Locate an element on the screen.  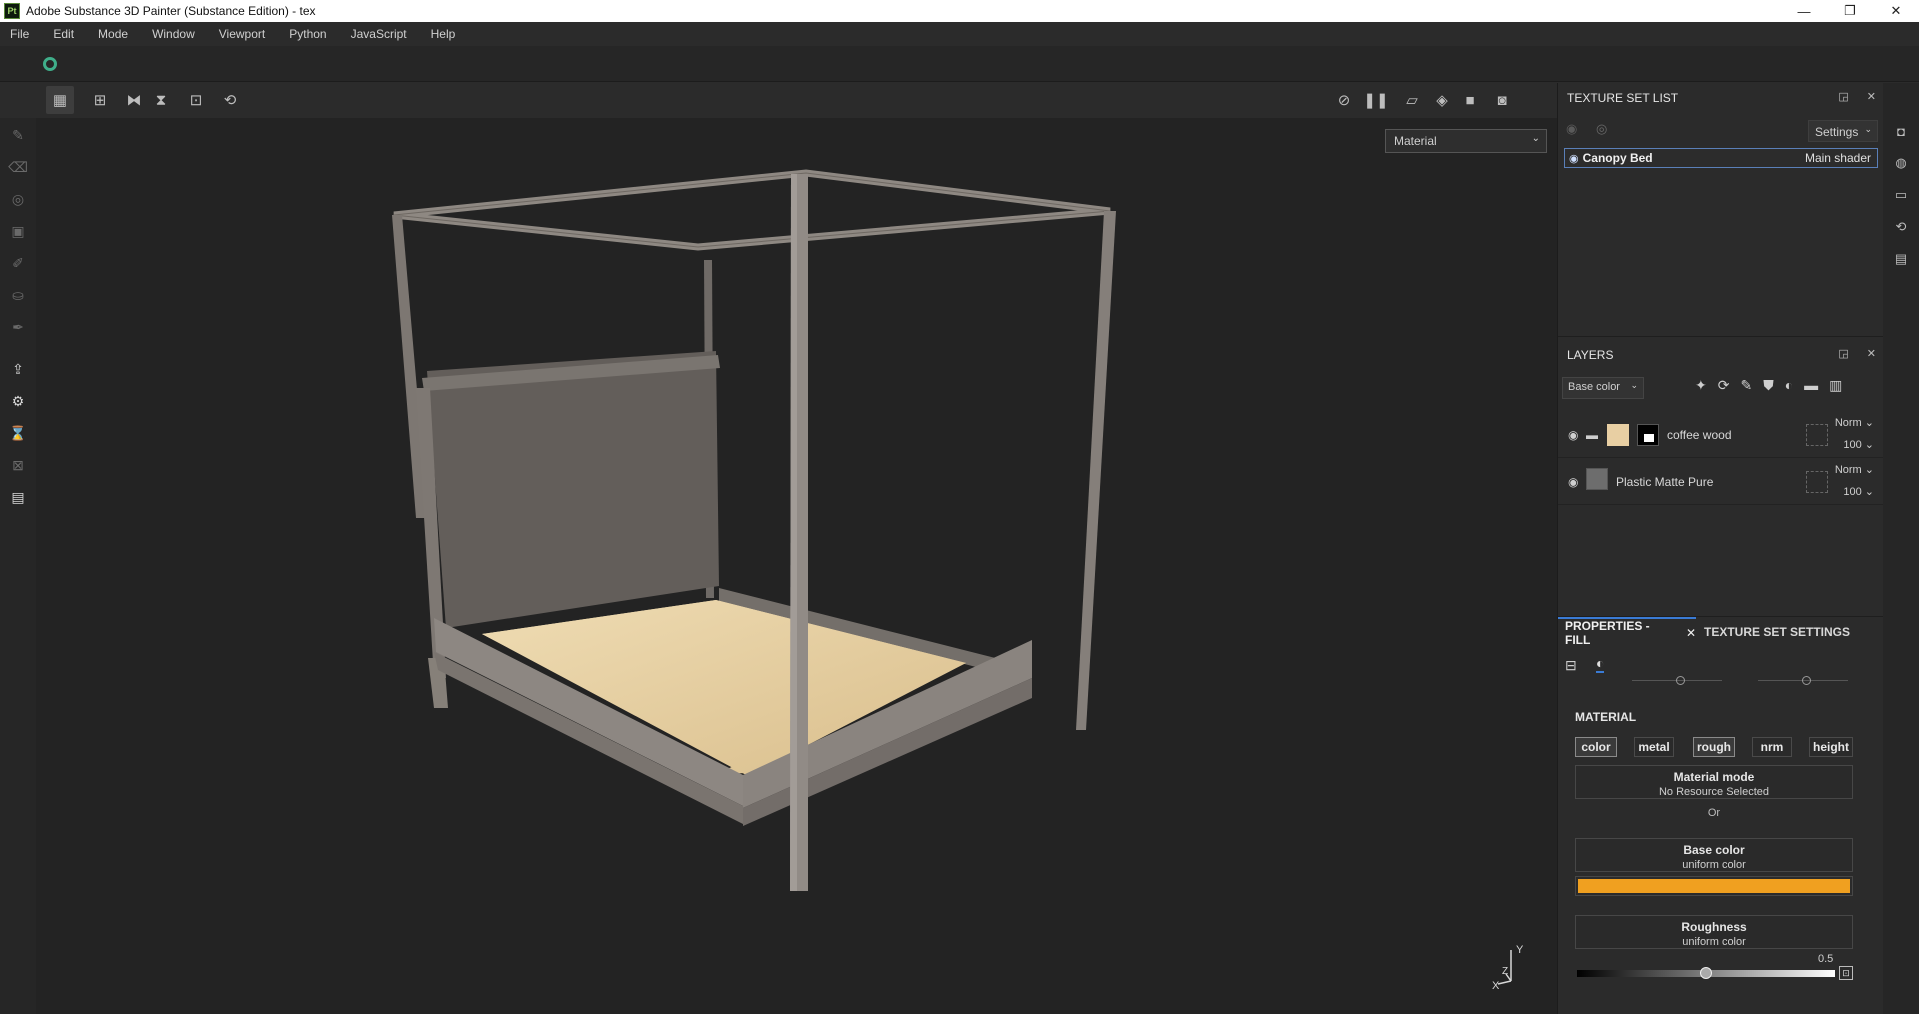
add-fill-layer-icon: ⛊ is located at coordinates (1768, 385).